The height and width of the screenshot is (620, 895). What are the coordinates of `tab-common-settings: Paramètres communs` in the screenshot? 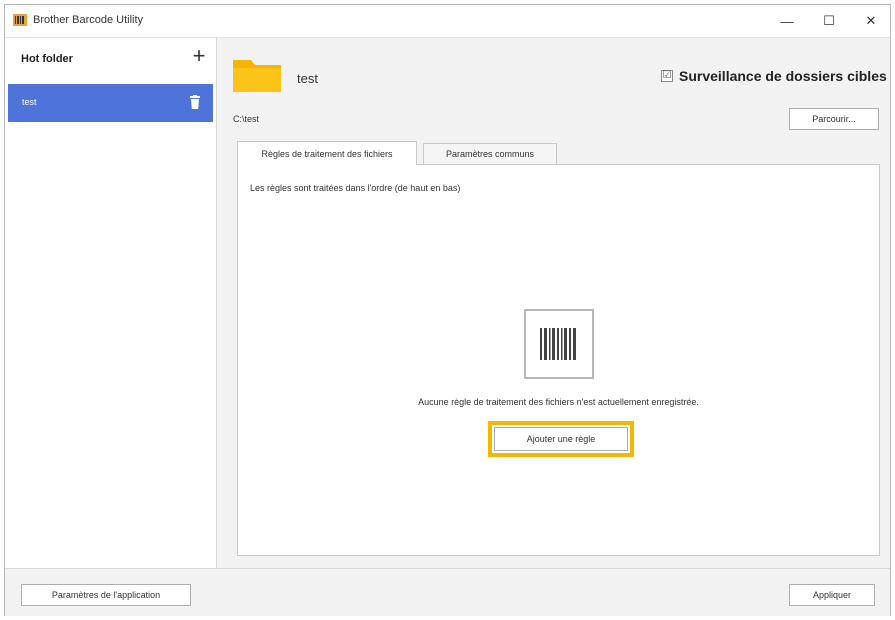 It's located at (490, 153).